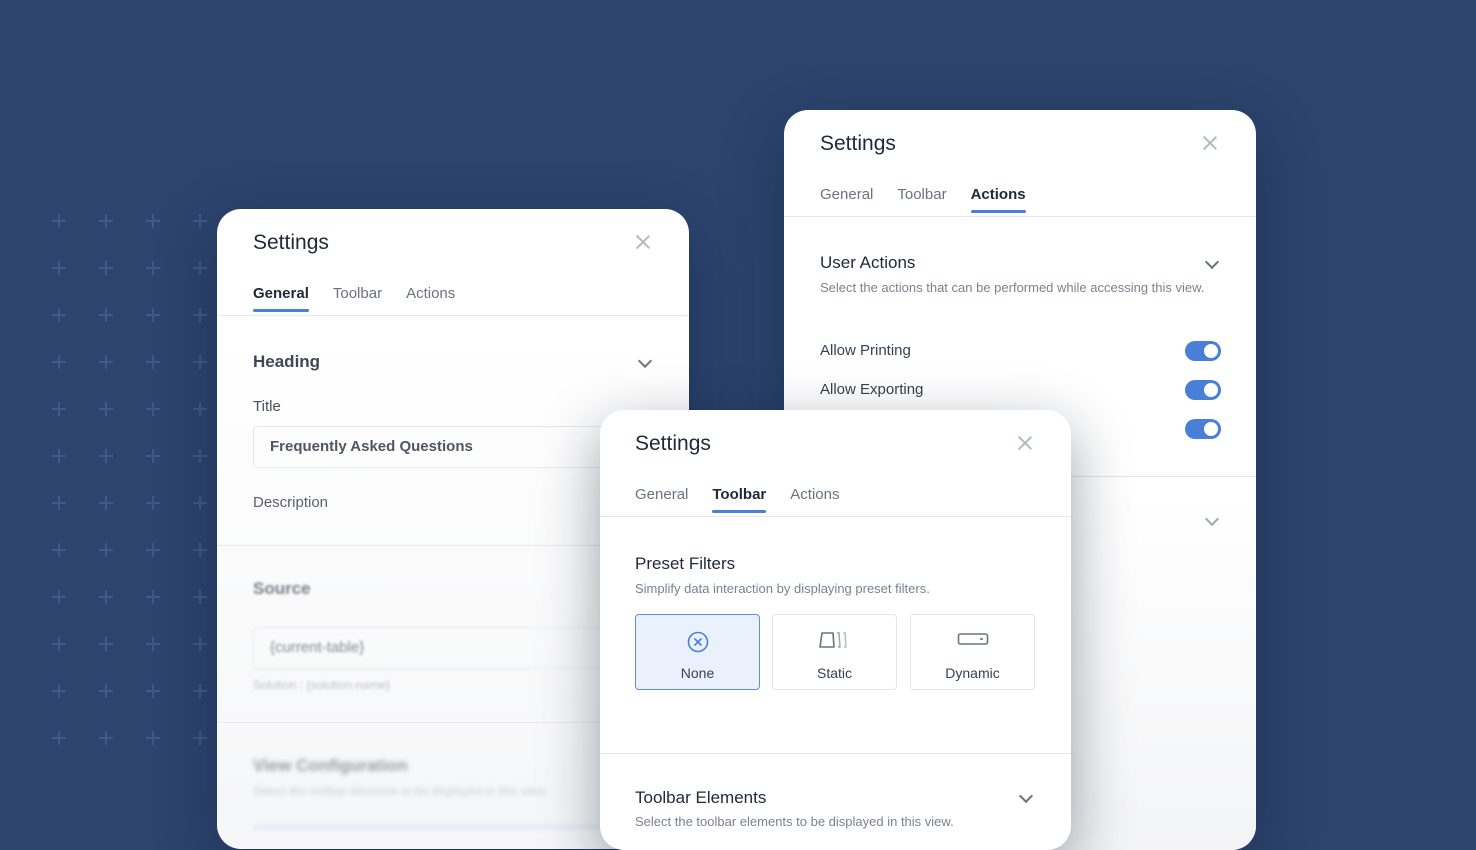 This screenshot has width=1476, height=850. Describe the element at coordinates (453, 648) in the screenshot. I see `source-input: {current-table}` at that location.